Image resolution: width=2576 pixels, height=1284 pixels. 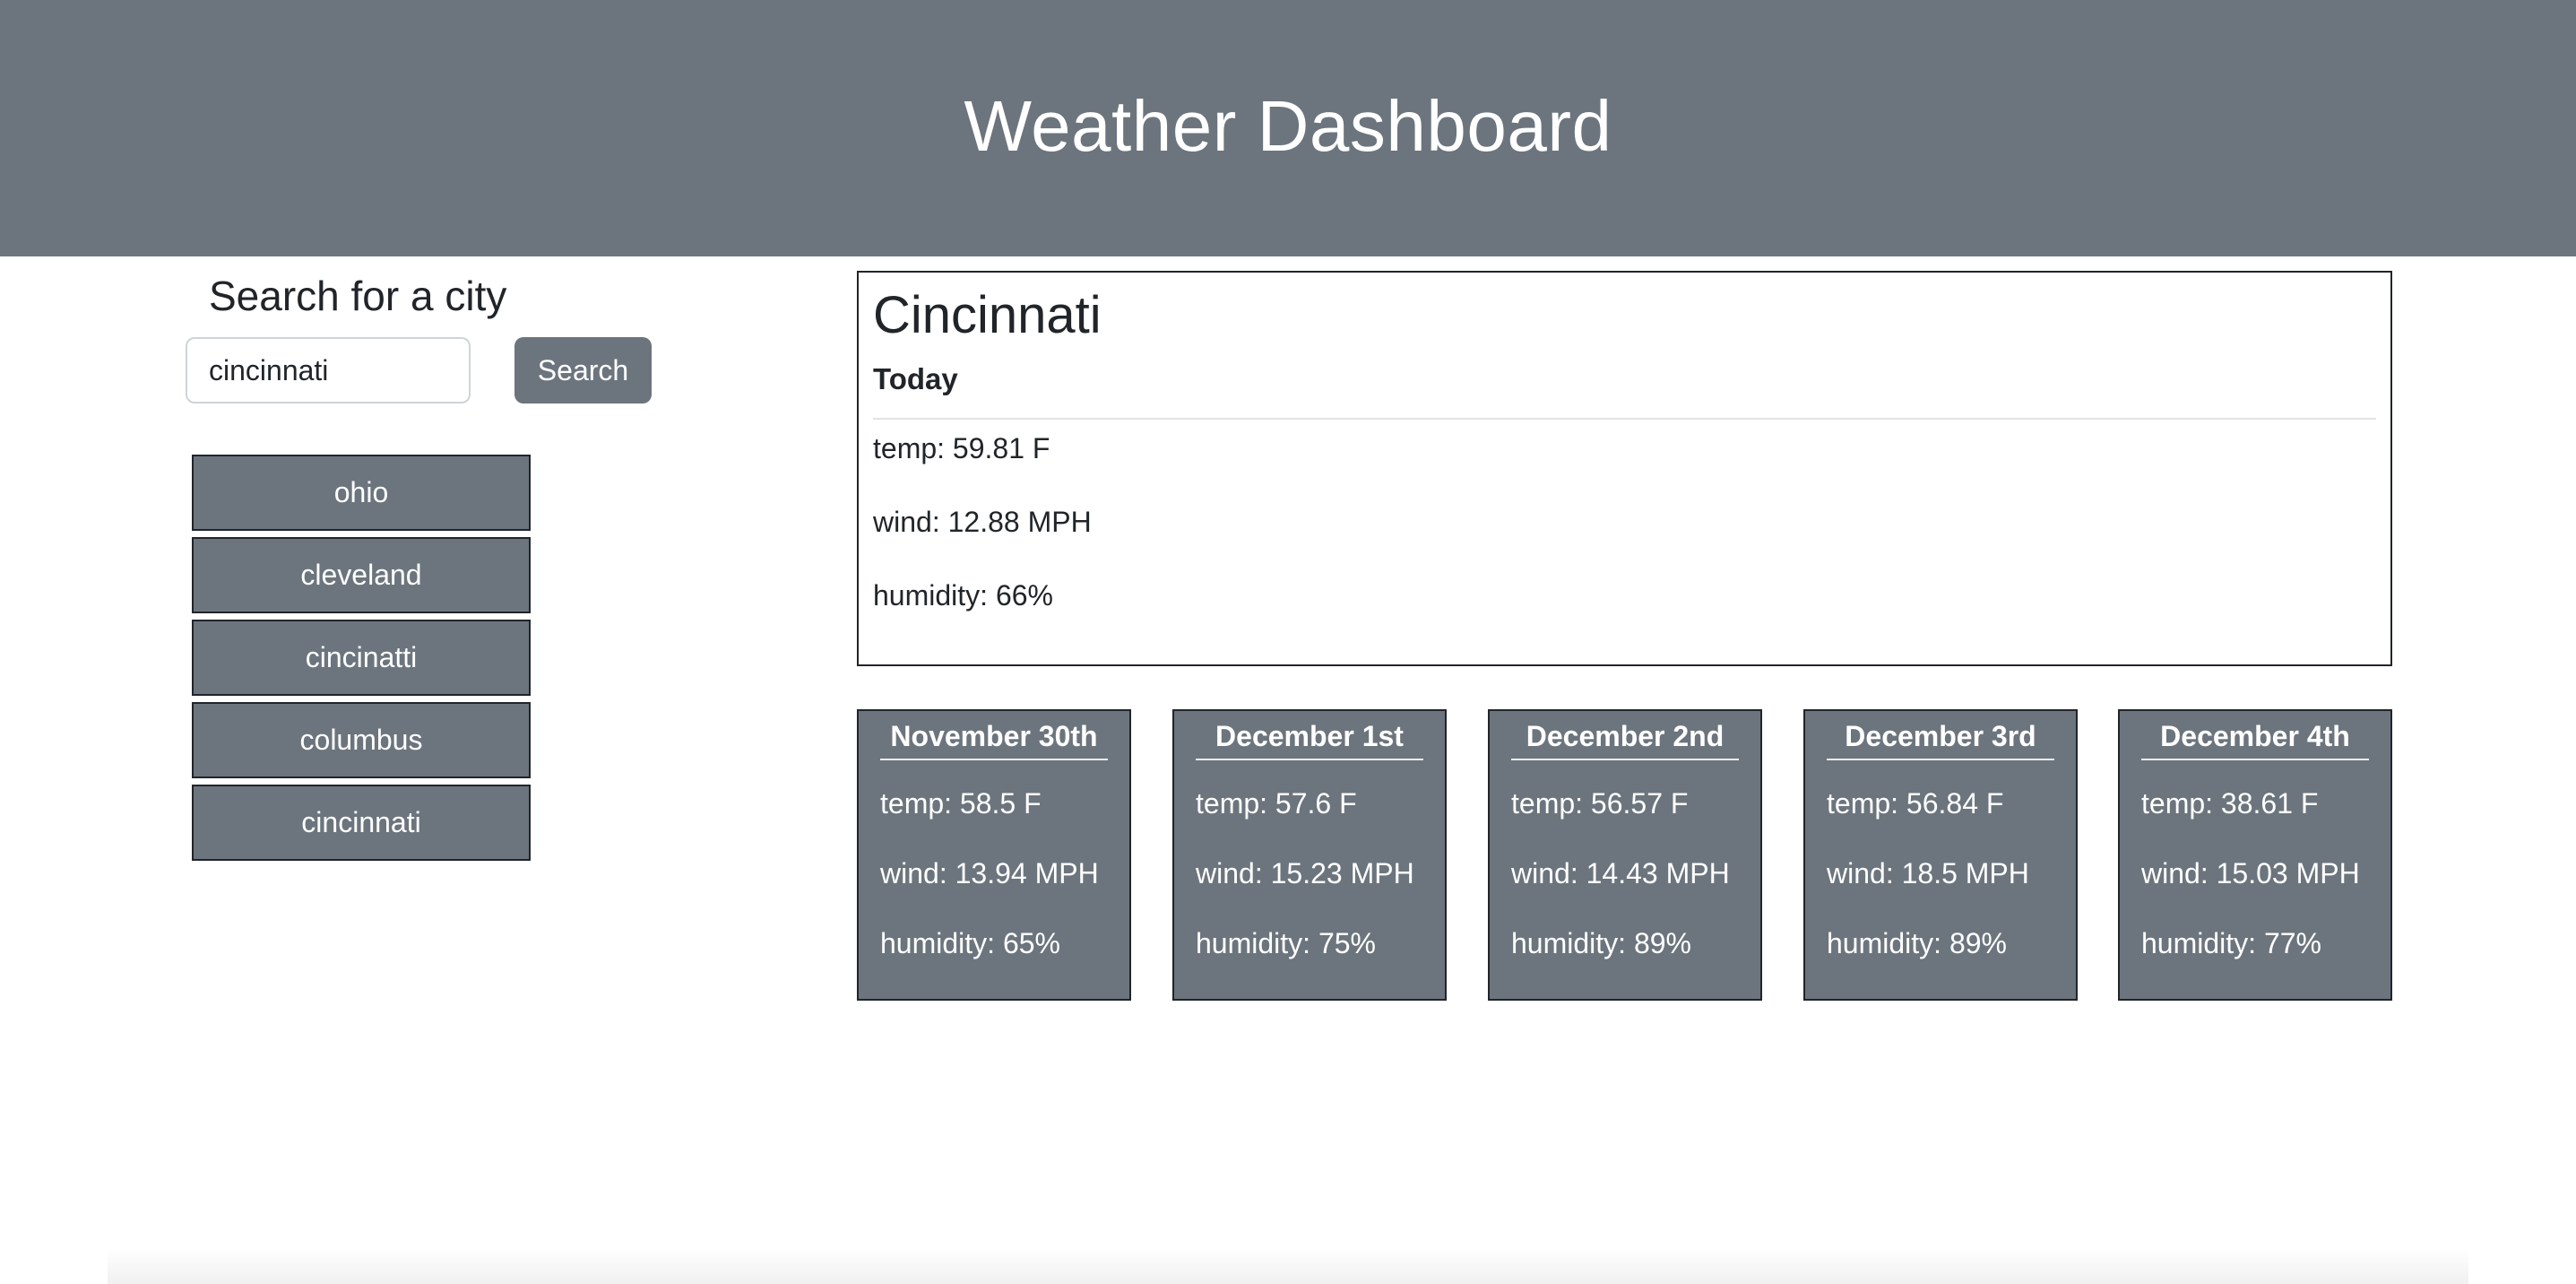 I want to click on forecast-wind: wind: 15.03 MPH, so click(x=2250, y=873).